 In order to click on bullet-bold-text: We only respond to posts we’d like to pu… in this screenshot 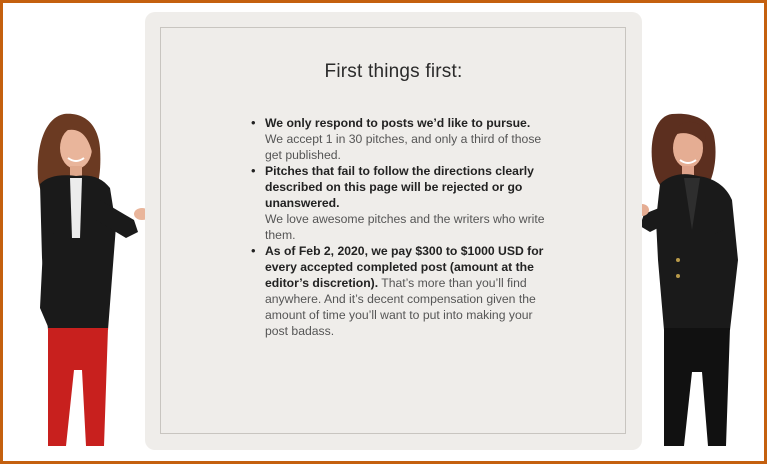, I will do `click(398, 123)`.